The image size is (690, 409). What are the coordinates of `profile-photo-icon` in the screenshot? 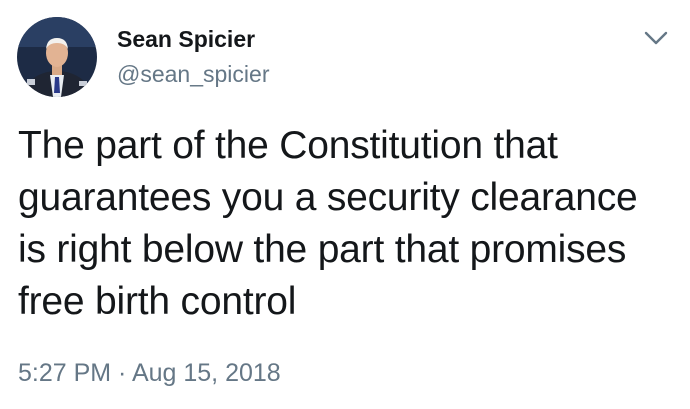 It's located at (57, 57).